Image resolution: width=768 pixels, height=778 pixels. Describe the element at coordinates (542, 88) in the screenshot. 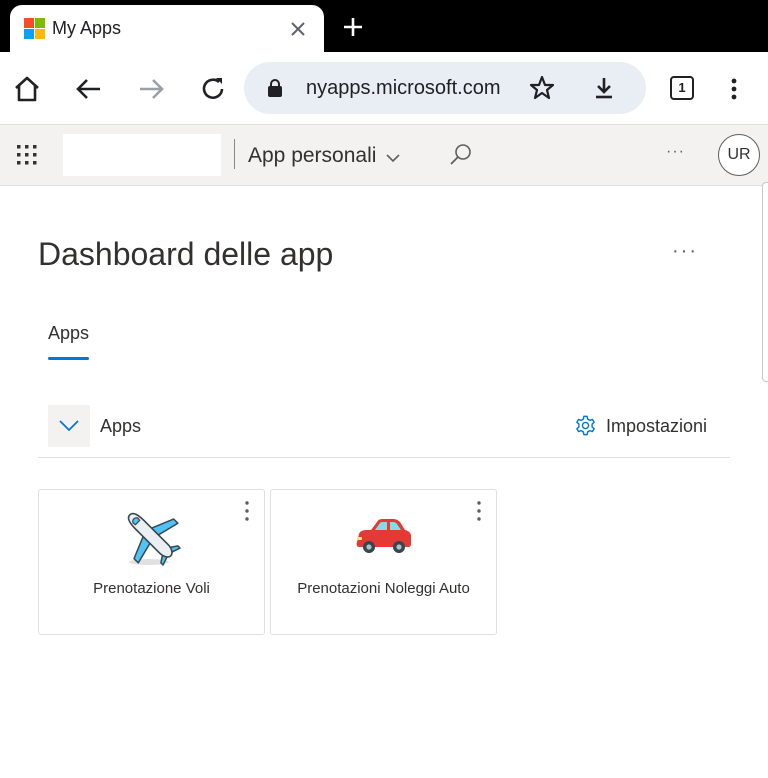

I see `star-icon` at that location.